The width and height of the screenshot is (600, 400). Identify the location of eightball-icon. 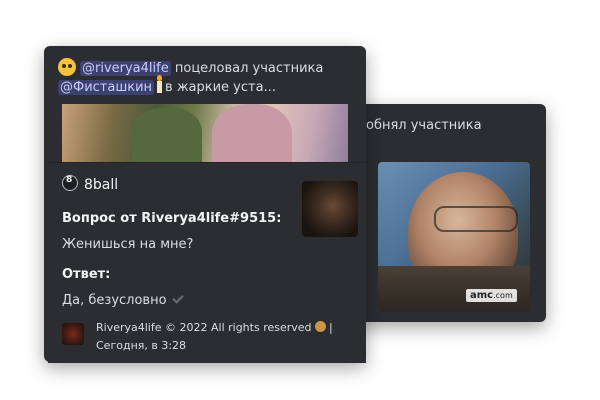
(70, 183).